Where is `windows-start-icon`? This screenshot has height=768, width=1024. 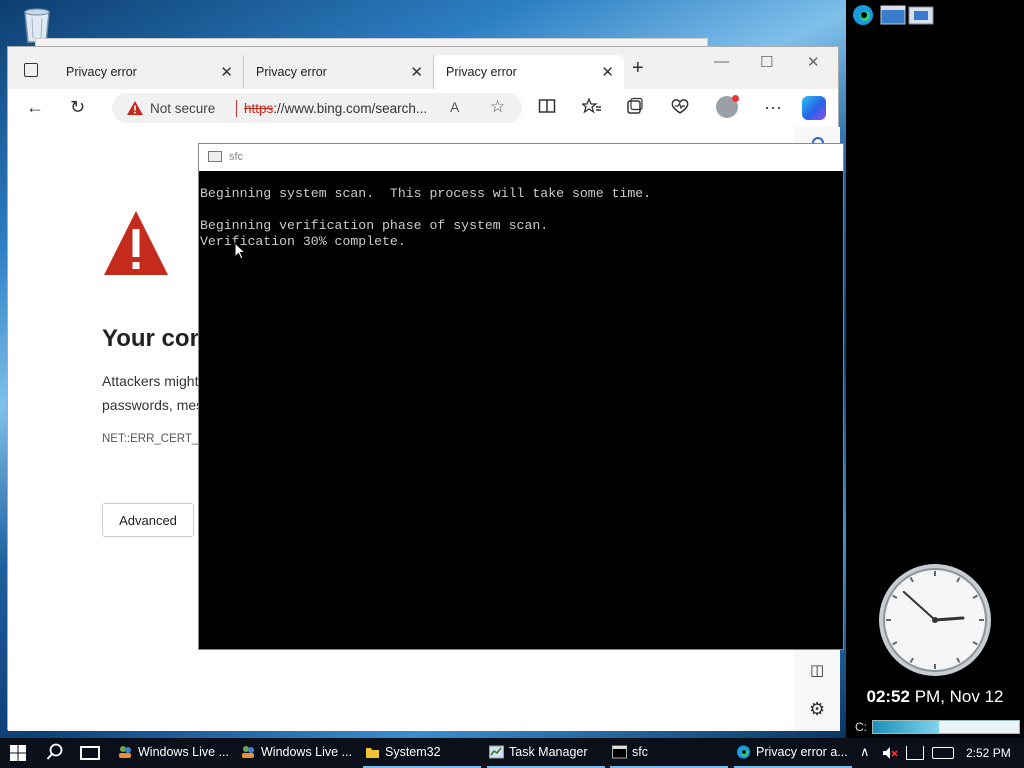 windows-start-icon is located at coordinates (18, 753).